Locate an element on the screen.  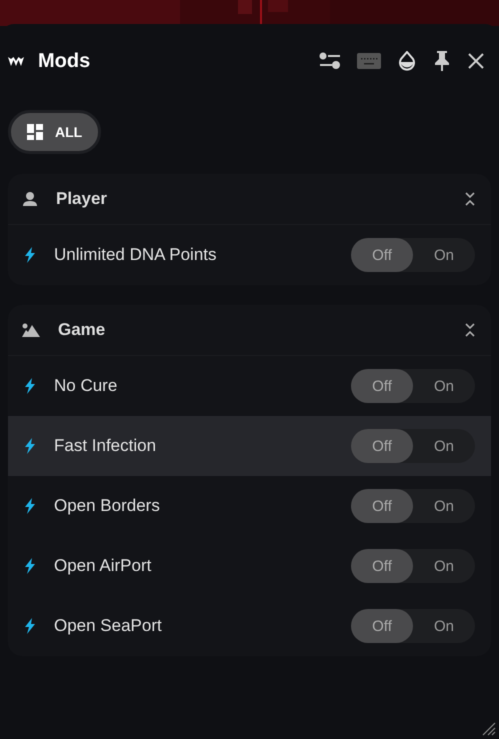
person-icon is located at coordinates (30, 199).